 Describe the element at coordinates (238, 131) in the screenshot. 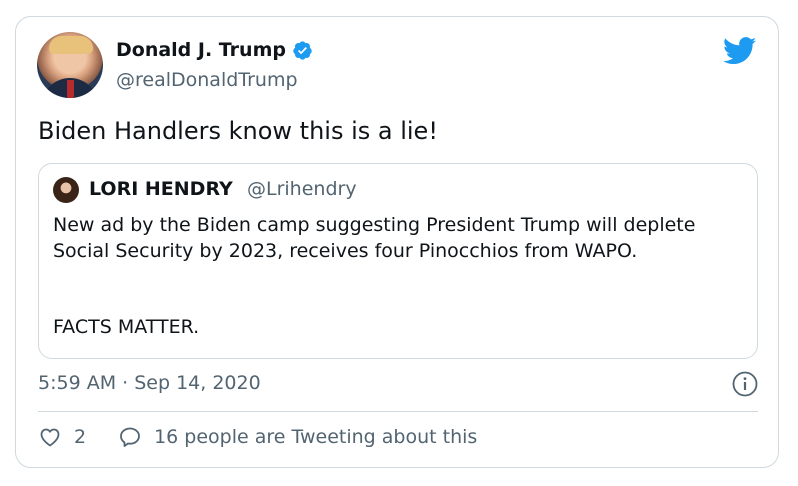

I see `tweet-text: Biden Handlers know this is a lie!` at that location.